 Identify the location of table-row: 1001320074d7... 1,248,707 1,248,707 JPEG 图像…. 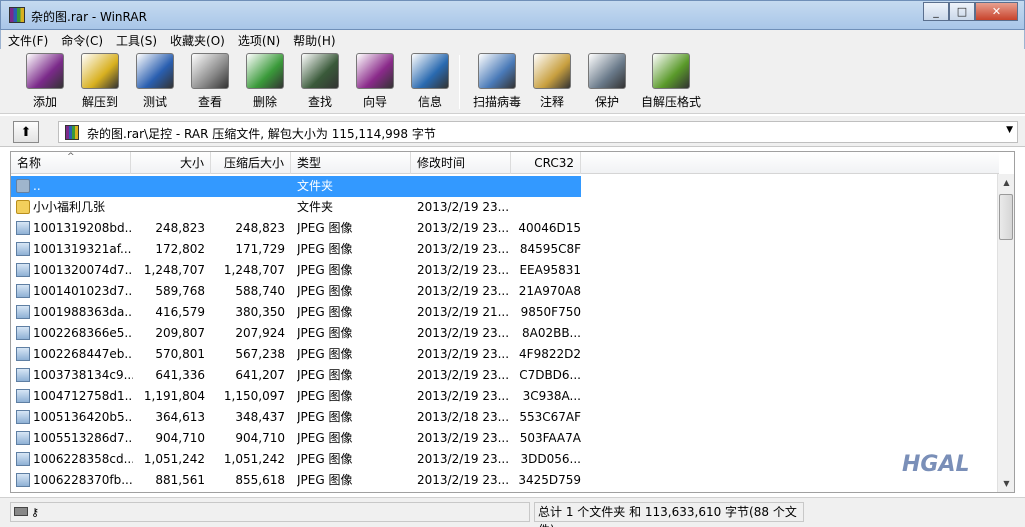
(296, 270).